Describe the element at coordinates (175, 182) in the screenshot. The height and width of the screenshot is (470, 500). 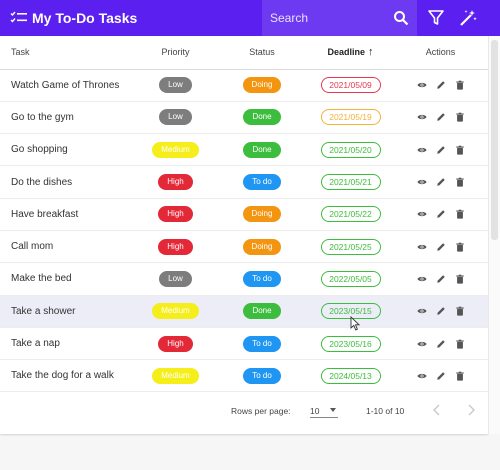
I see `priority-chip: High` at that location.